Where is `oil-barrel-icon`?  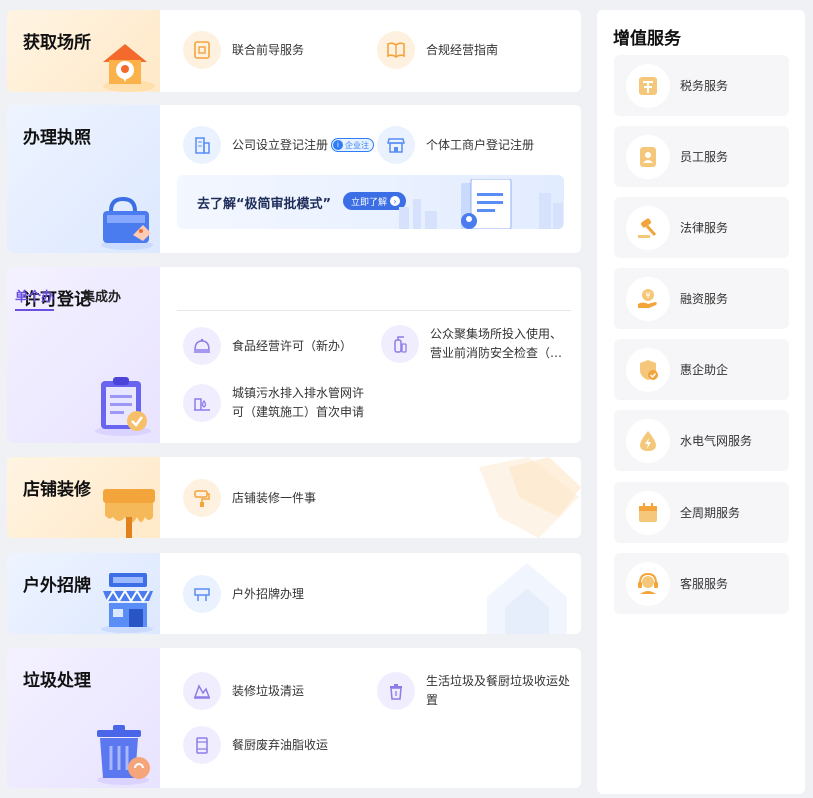
oil-barrel-icon is located at coordinates (202, 745).